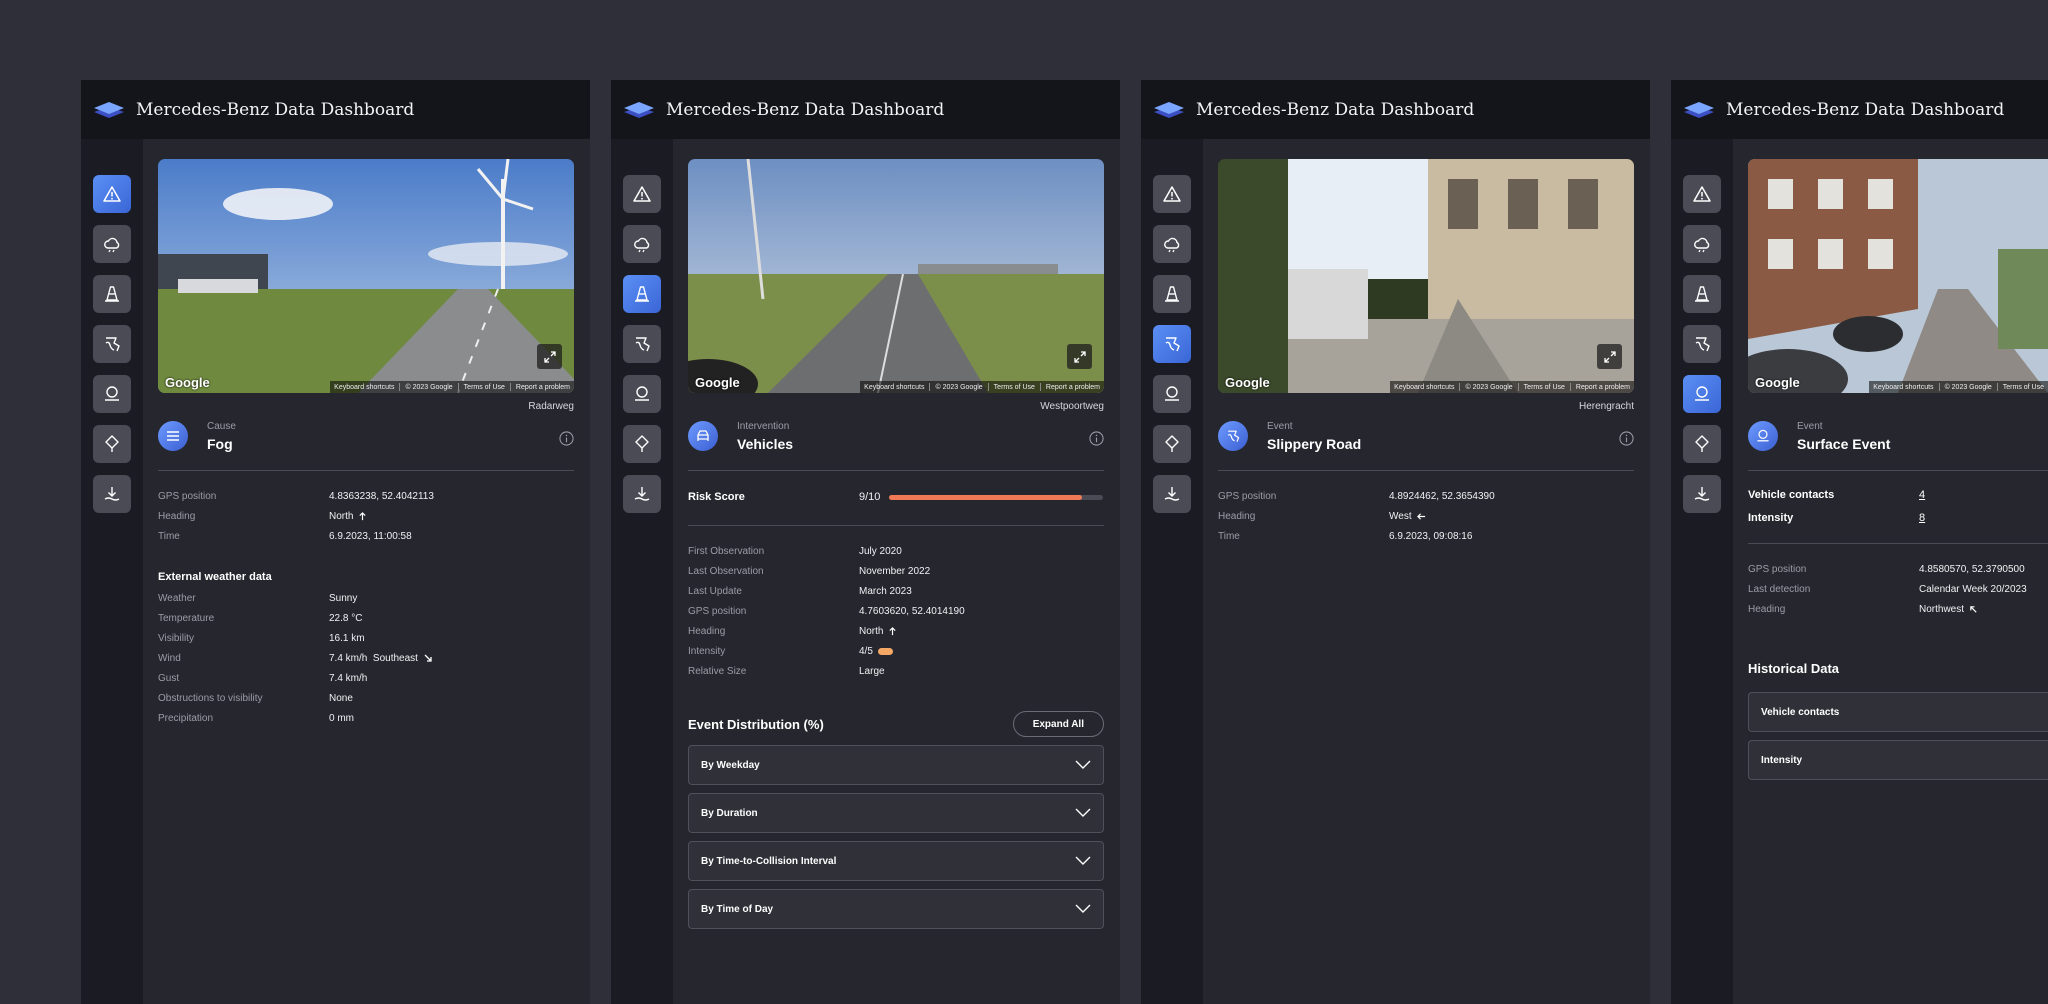  What do you see at coordinates (341, 698) in the screenshot?
I see `weather-value: None` at bounding box center [341, 698].